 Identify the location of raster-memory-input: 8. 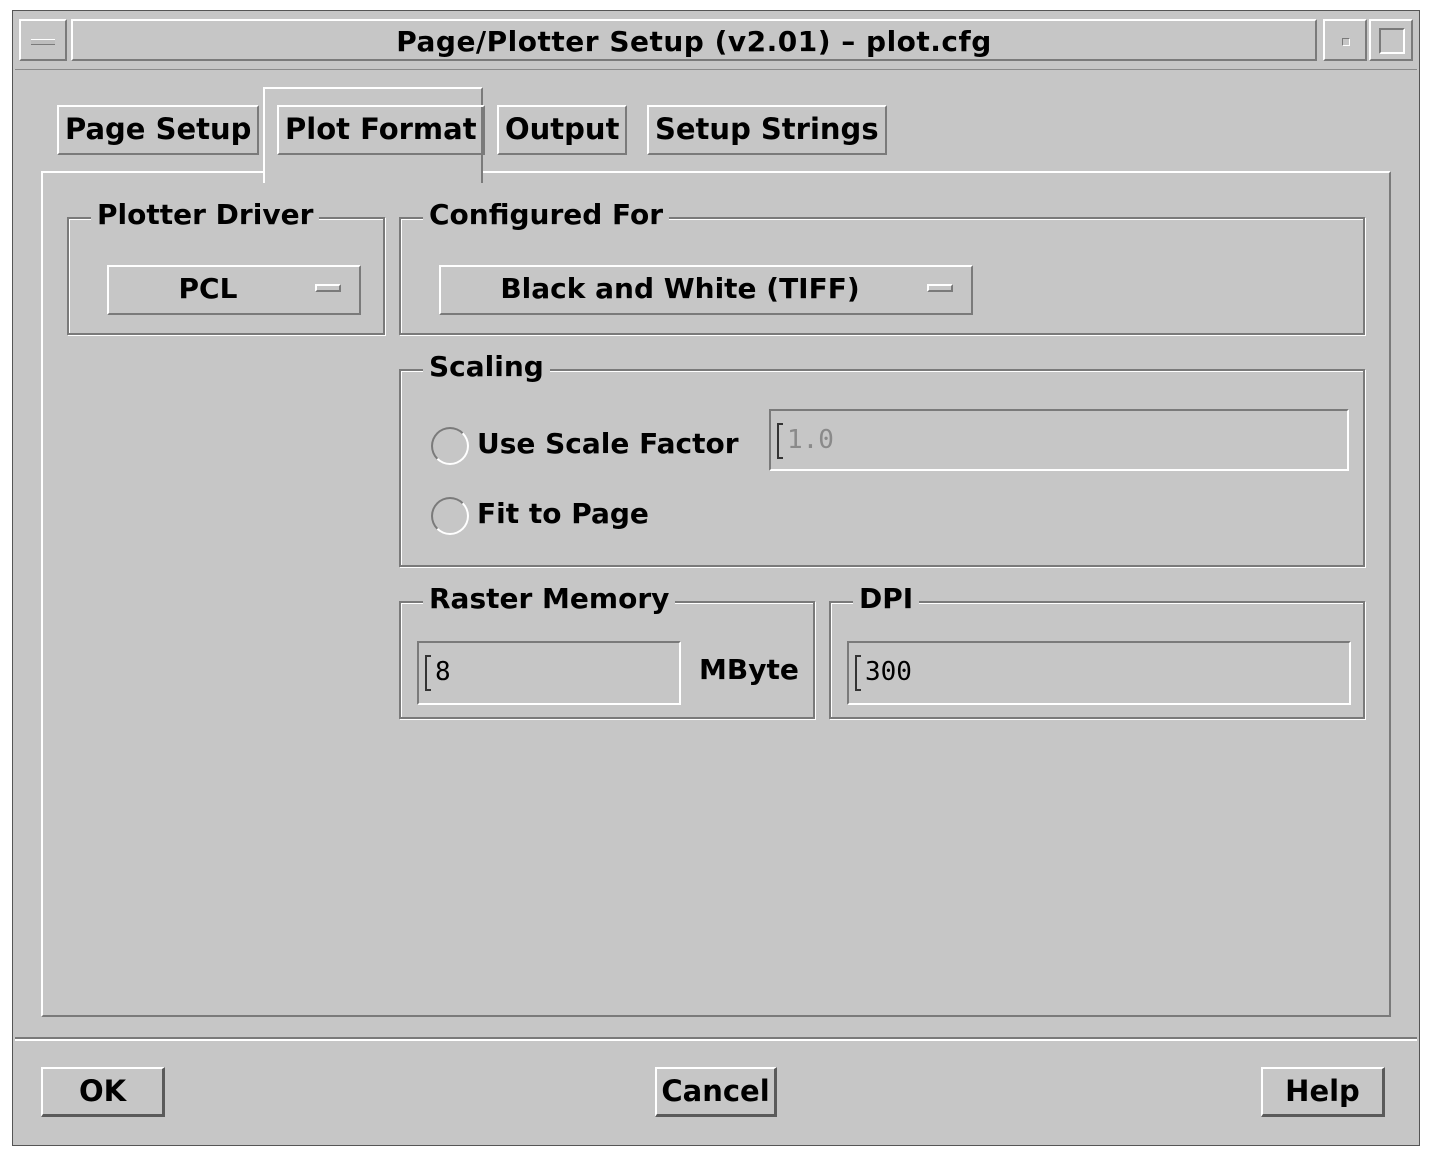
(549, 673).